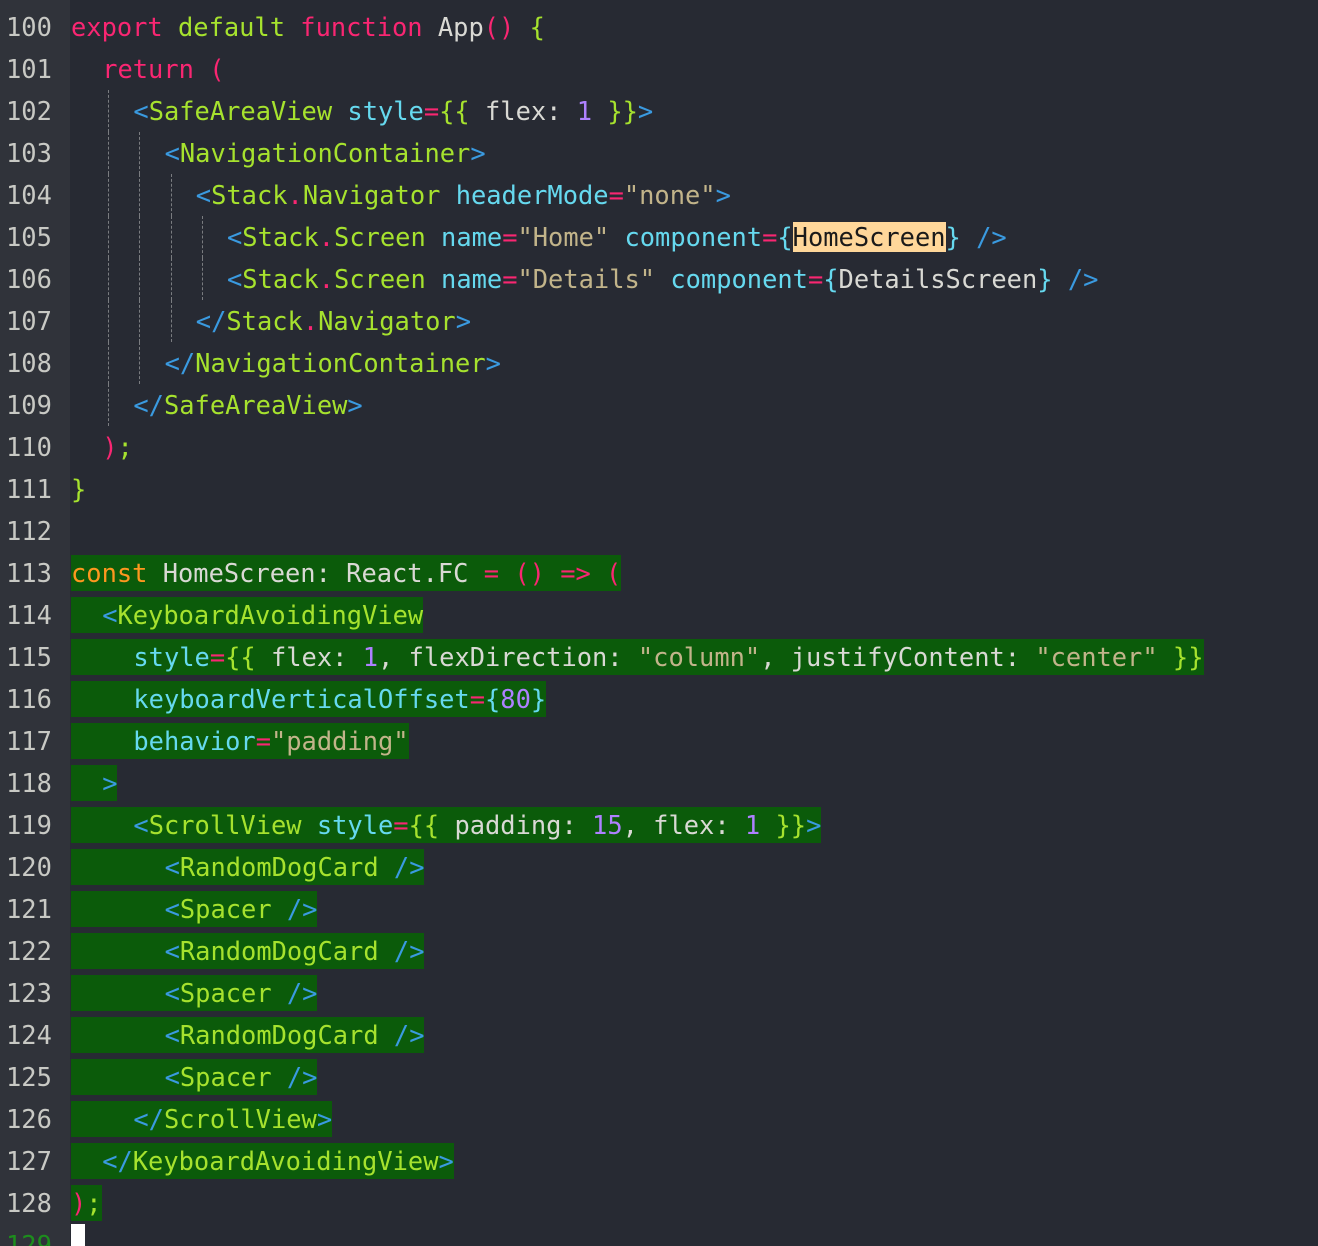  What do you see at coordinates (78, 1235) in the screenshot?
I see `text-cursor` at bounding box center [78, 1235].